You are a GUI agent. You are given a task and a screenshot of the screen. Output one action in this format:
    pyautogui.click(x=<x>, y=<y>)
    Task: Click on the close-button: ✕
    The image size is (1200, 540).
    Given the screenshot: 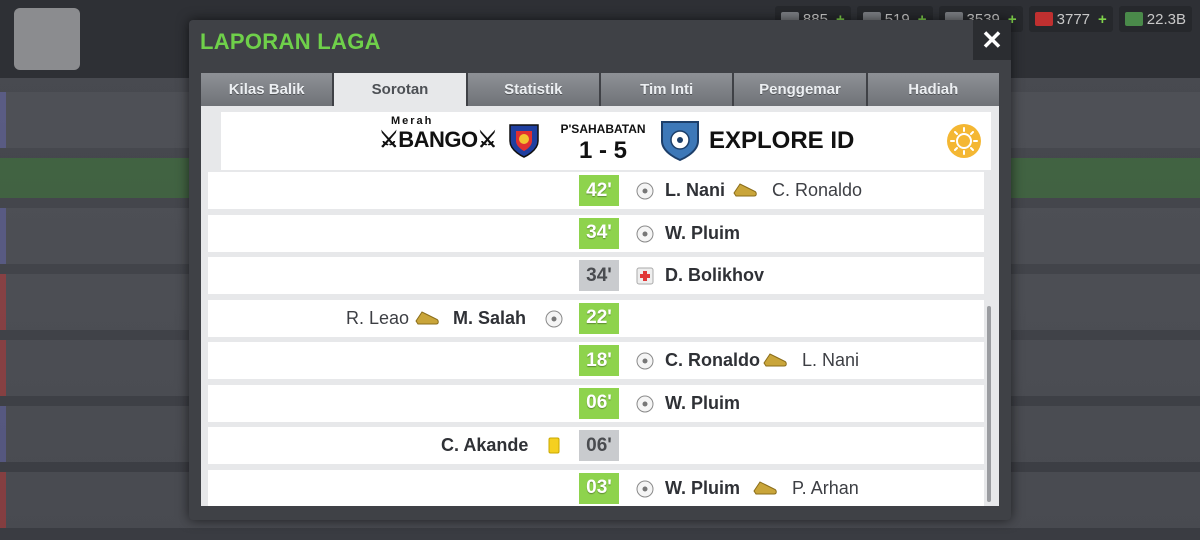 What is the action you would take?
    pyautogui.click(x=992, y=40)
    